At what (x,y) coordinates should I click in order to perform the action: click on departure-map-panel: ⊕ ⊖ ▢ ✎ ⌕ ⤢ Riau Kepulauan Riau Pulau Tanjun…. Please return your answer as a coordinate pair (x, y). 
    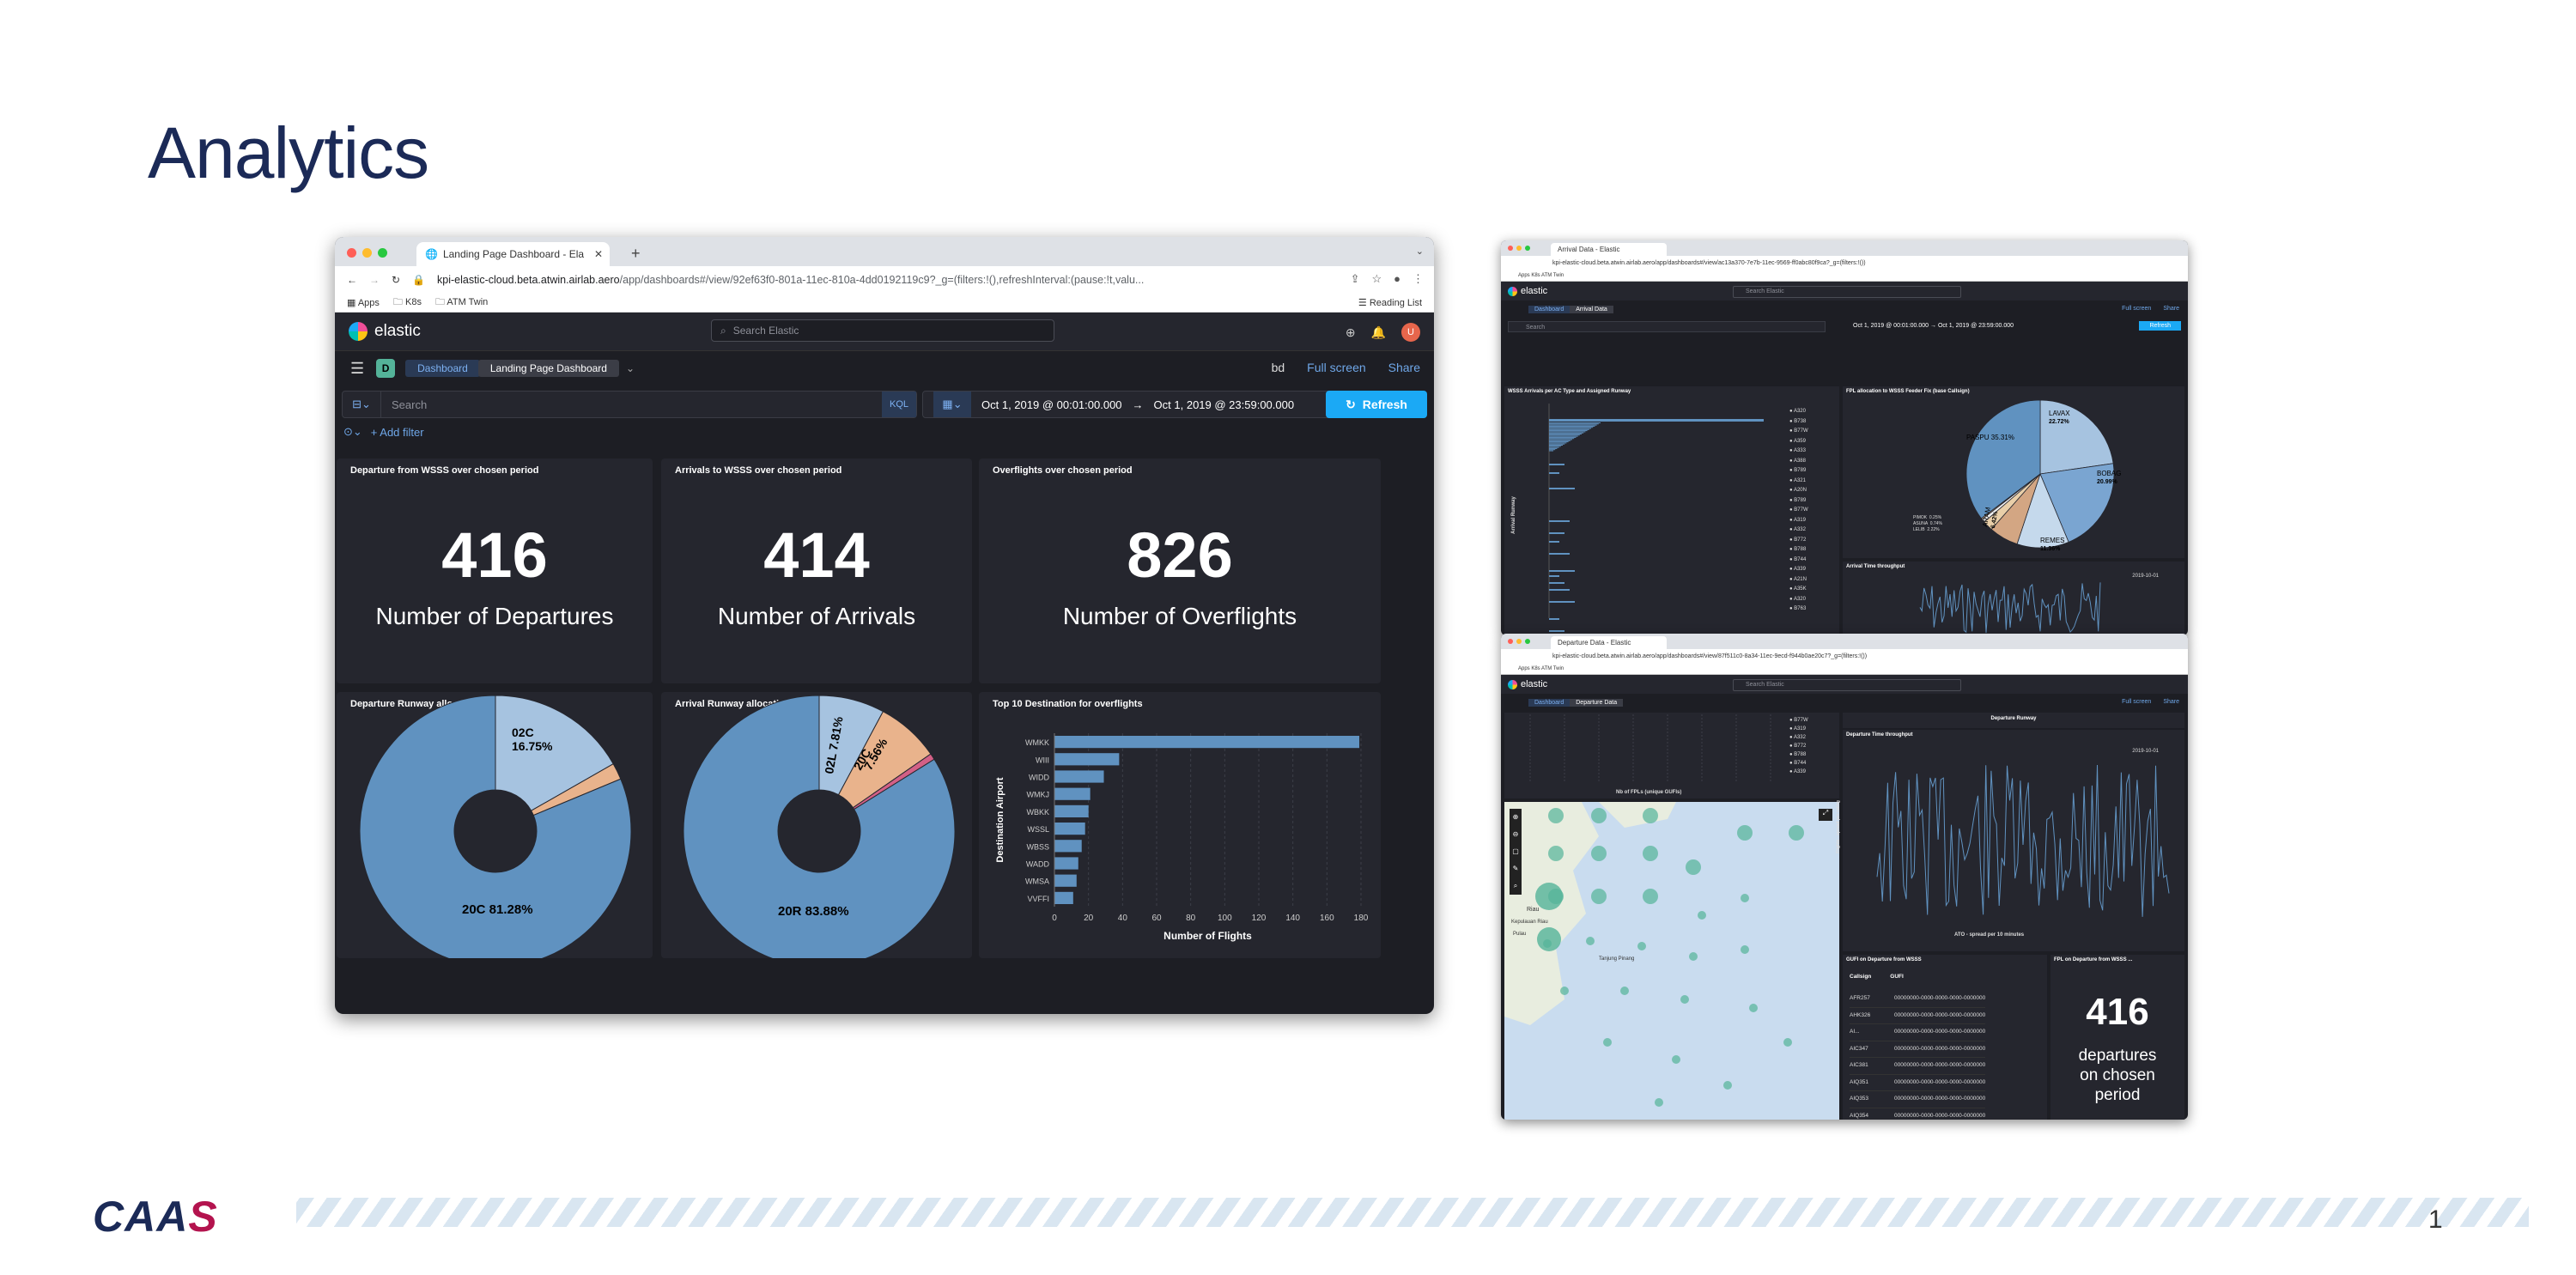
    Looking at the image, I should click on (1671, 961).